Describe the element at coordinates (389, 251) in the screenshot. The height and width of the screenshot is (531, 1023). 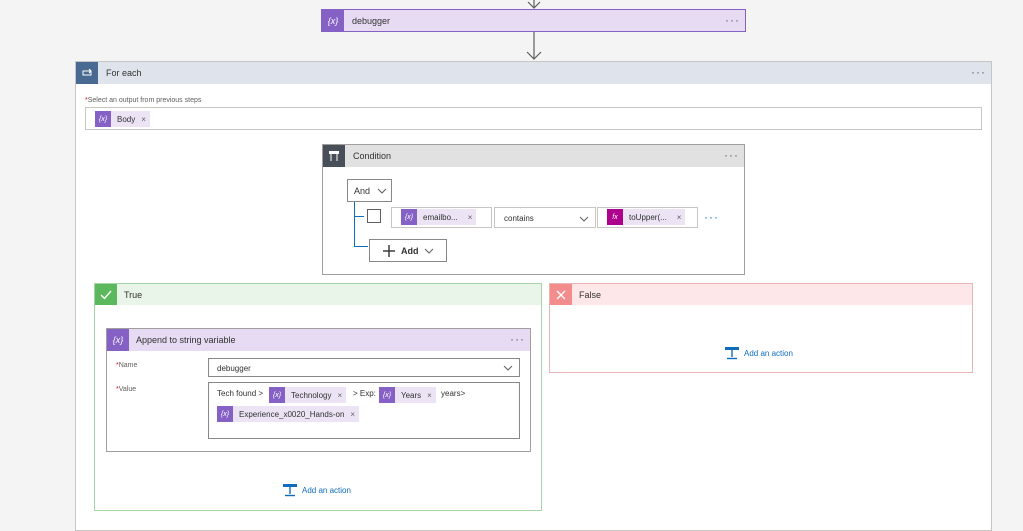
I see `plus-icon` at that location.